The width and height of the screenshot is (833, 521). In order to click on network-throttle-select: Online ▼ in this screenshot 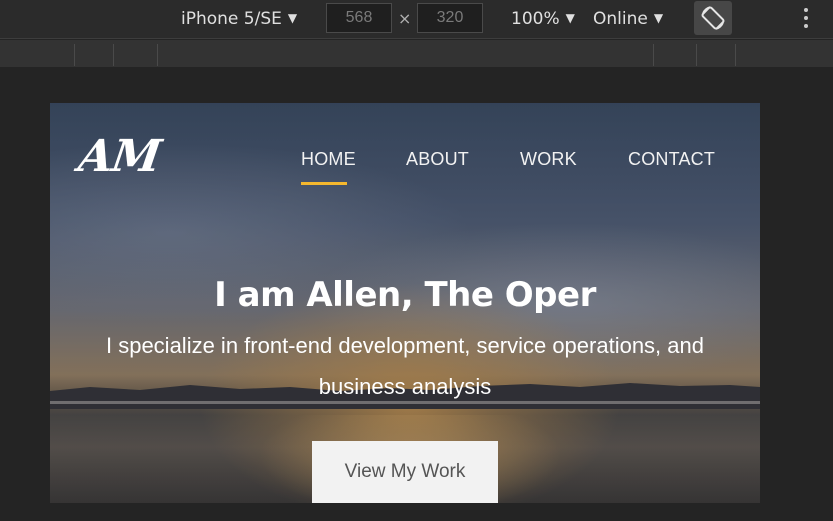, I will do `click(628, 19)`.